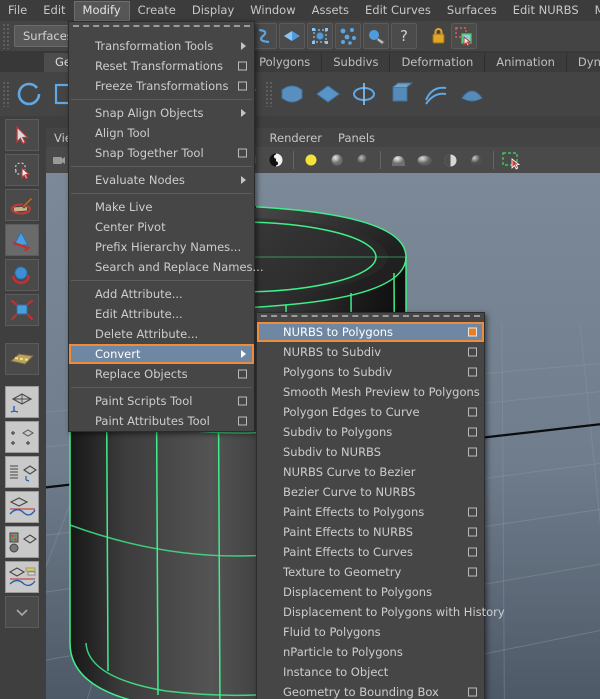 The height and width of the screenshot is (699, 600). Describe the element at coordinates (6, 36) in the screenshot. I see `statusline-grip-handle` at that location.